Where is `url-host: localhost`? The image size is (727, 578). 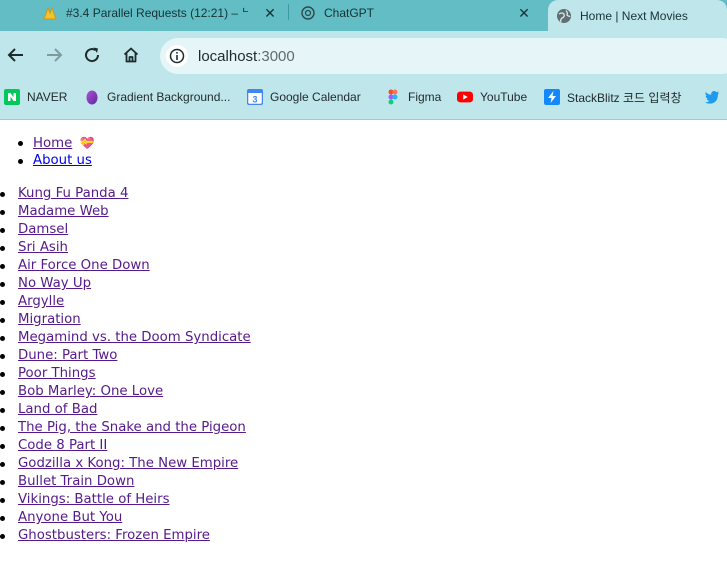 url-host: localhost is located at coordinates (228, 56).